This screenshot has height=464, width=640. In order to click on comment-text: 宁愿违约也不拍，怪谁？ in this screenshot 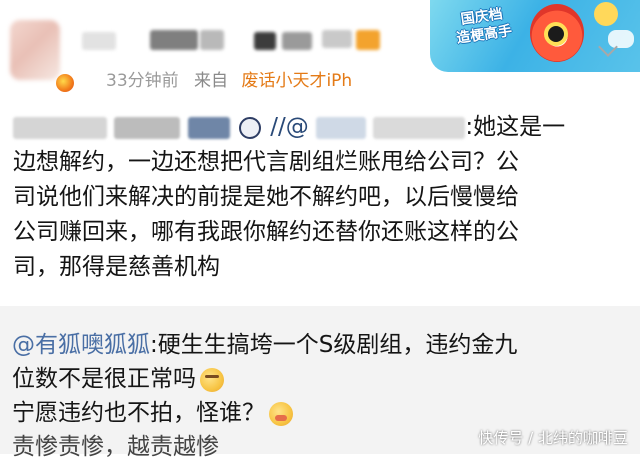, I will do `click(138, 413)`.